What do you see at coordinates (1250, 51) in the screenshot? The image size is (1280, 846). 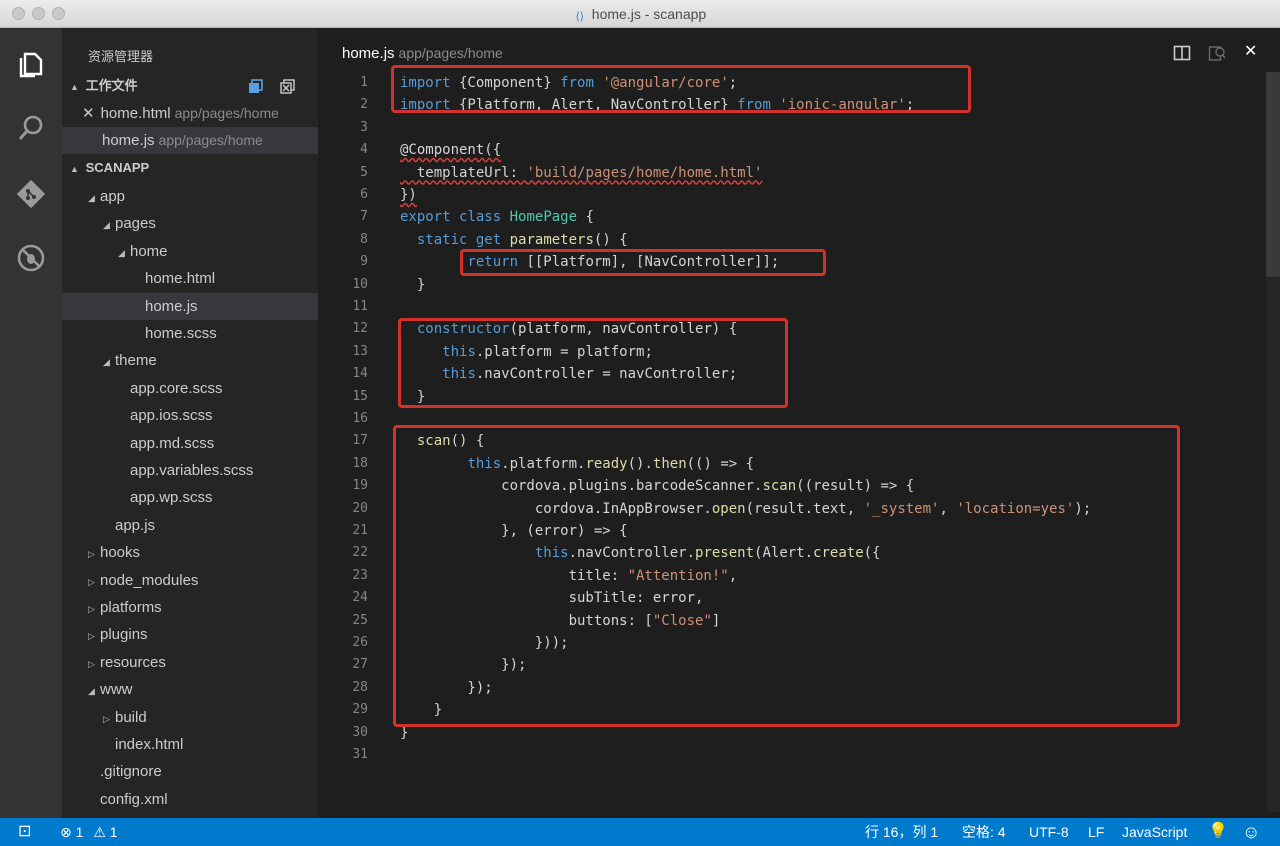 I see `close-editor-icon: ✕` at bounding box center [1250, 51].